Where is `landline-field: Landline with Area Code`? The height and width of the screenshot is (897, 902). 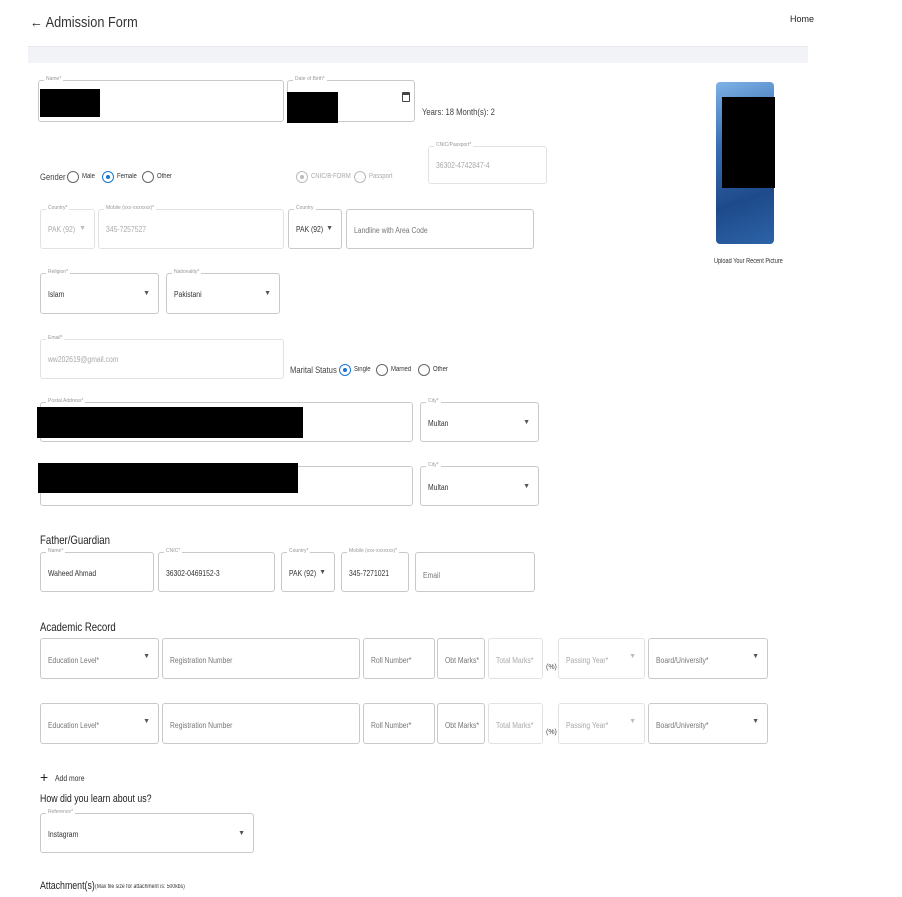 landline-field: Landline with Area Code is located at coordinates (440, 229).